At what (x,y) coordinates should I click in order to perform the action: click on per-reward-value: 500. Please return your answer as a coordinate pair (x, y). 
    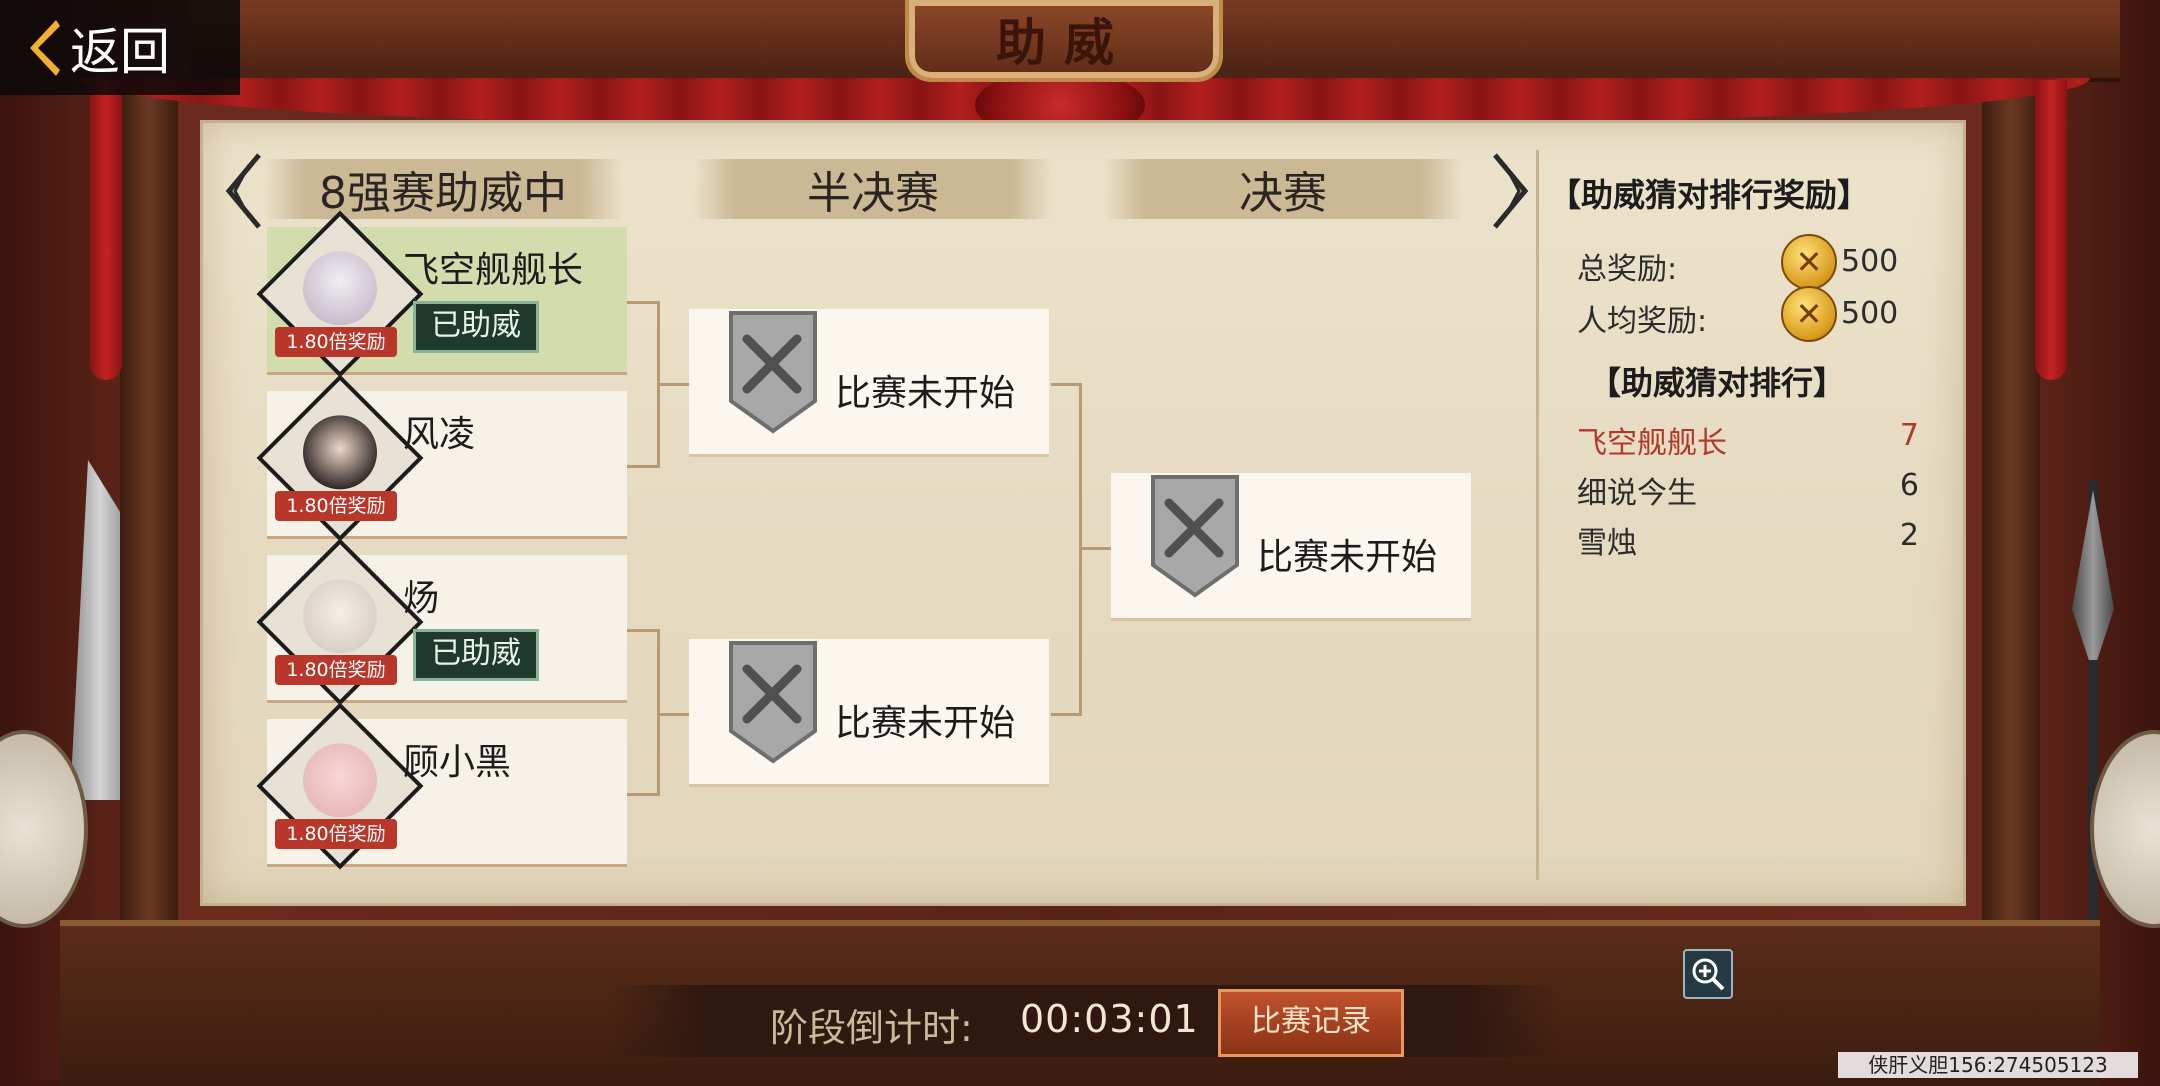
    Looking at the image, I should click on (1870, 313).